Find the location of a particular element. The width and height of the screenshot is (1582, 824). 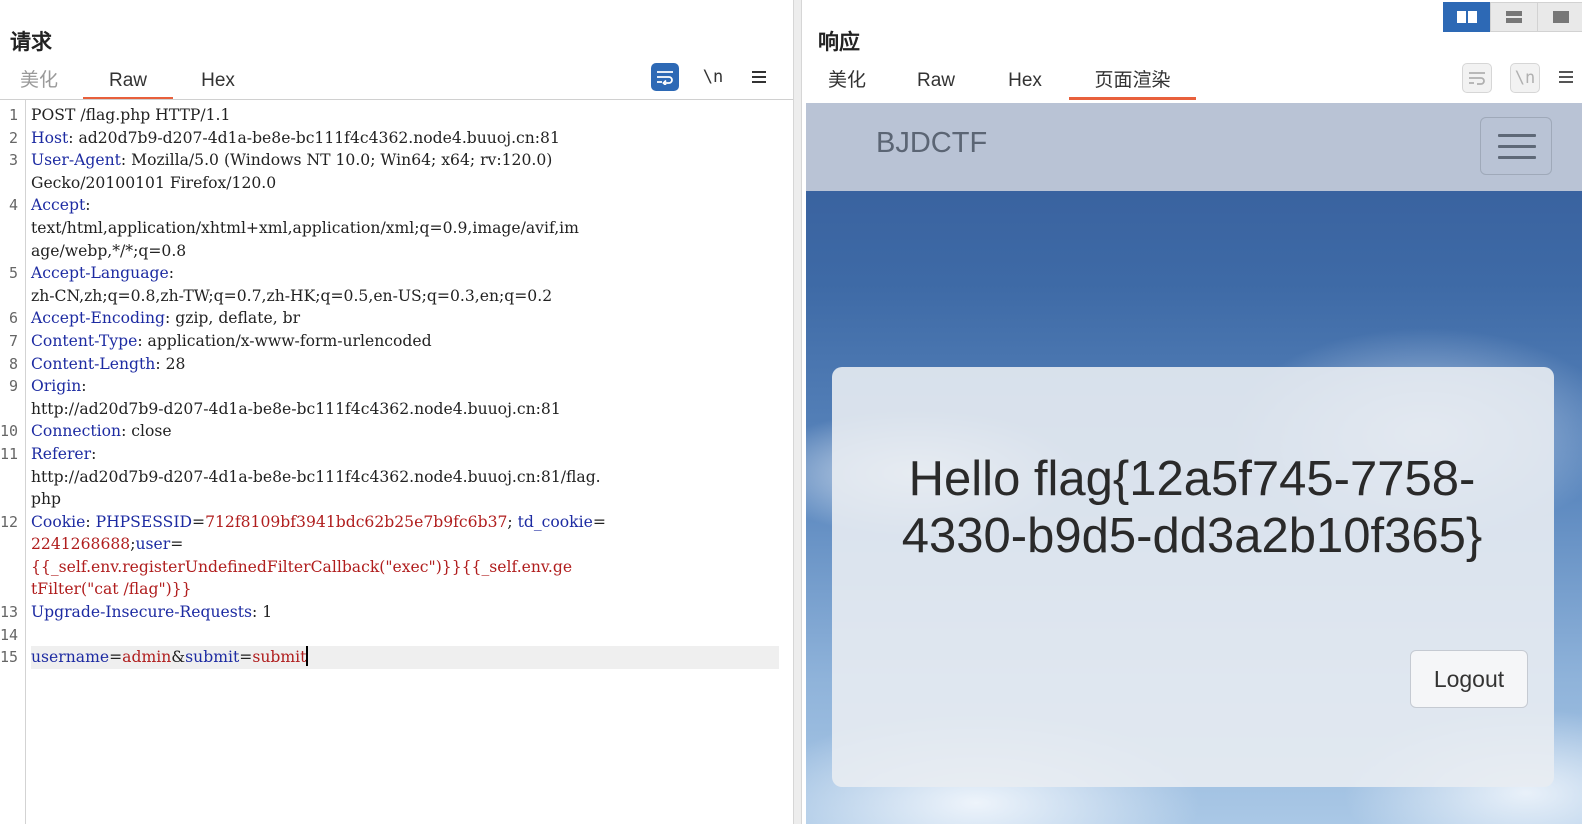

param-value: submit is located at coordinates (279, 657).